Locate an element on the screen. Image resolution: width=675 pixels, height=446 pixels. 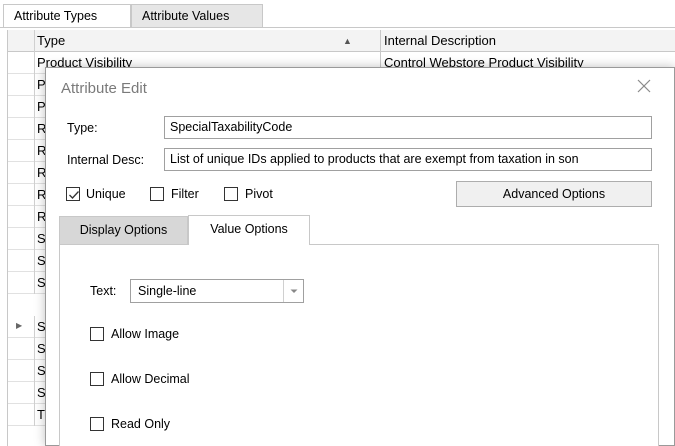
internal-desc-label: Internal Desc: is located at coordinates (106, 160).